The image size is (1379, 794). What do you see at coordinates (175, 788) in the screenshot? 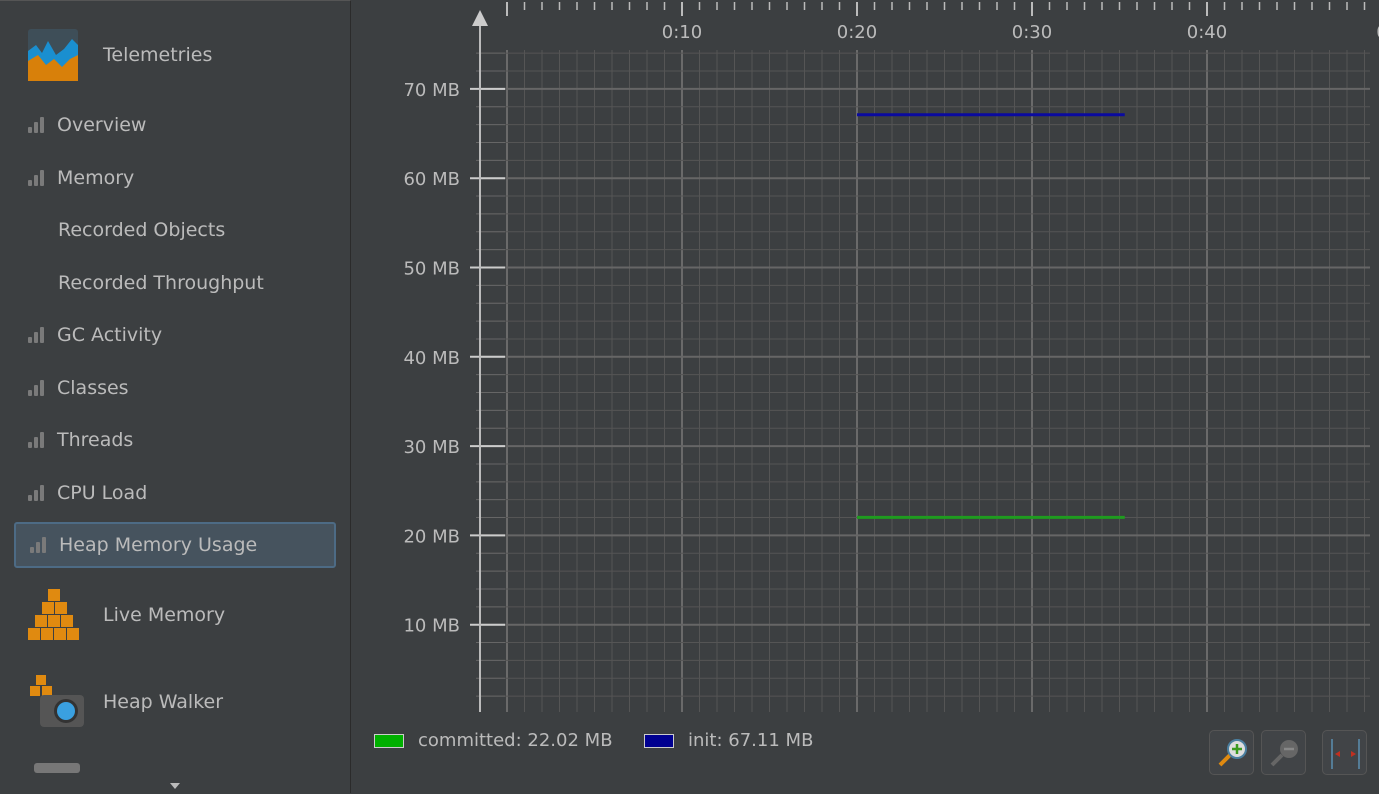
I see `scroll-down-arrow-icon` at bounding box center [175, 788].